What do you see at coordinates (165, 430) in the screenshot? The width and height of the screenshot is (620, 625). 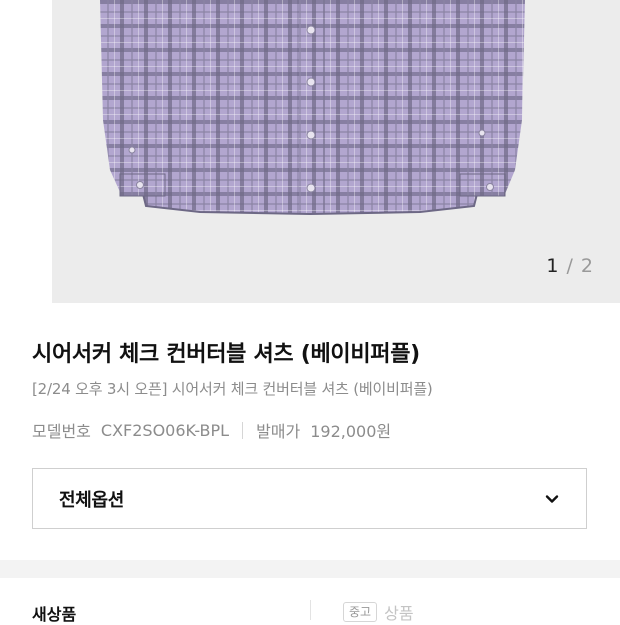 I see `model-number-value: CXF2SO06K-BPL` at bounding box center [165, 430].